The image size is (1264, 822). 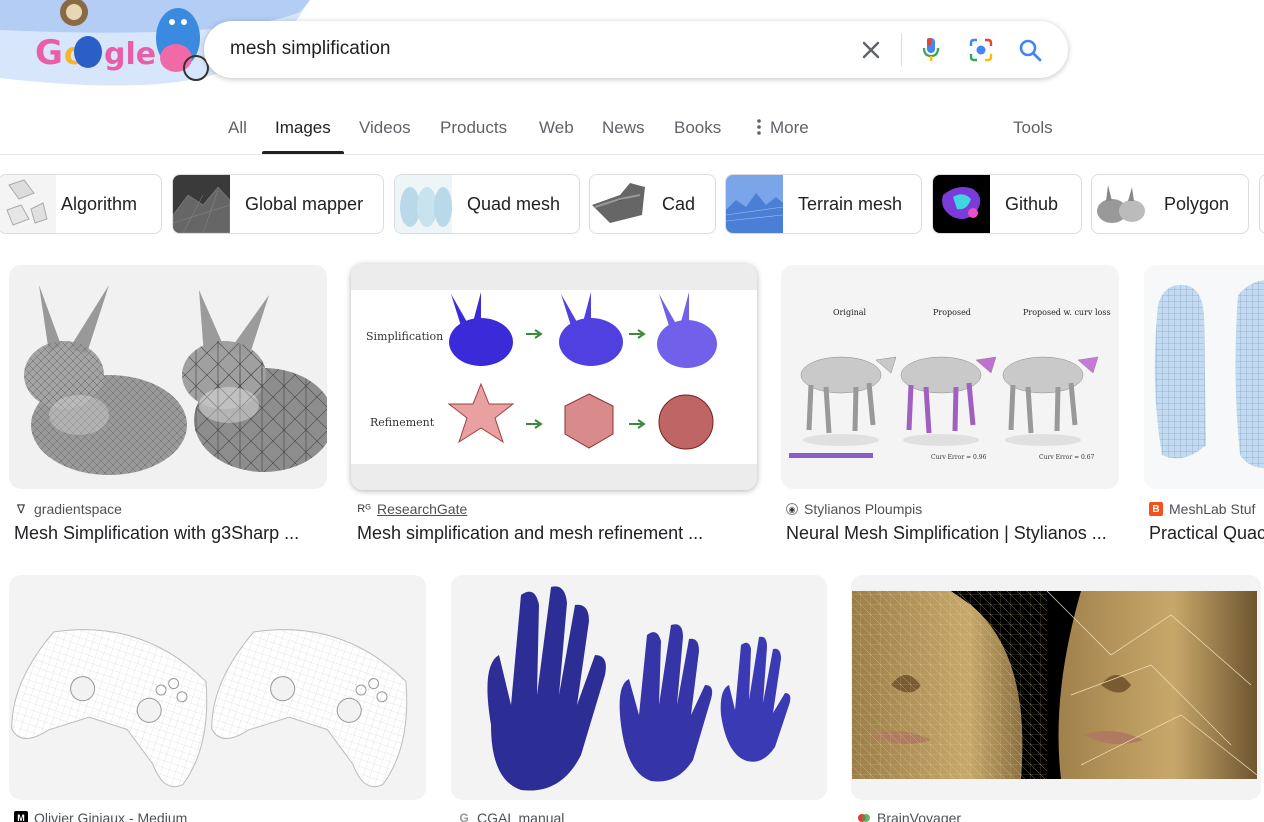 I want to click on figure-col-original: Original, so click(x=850, y=312).